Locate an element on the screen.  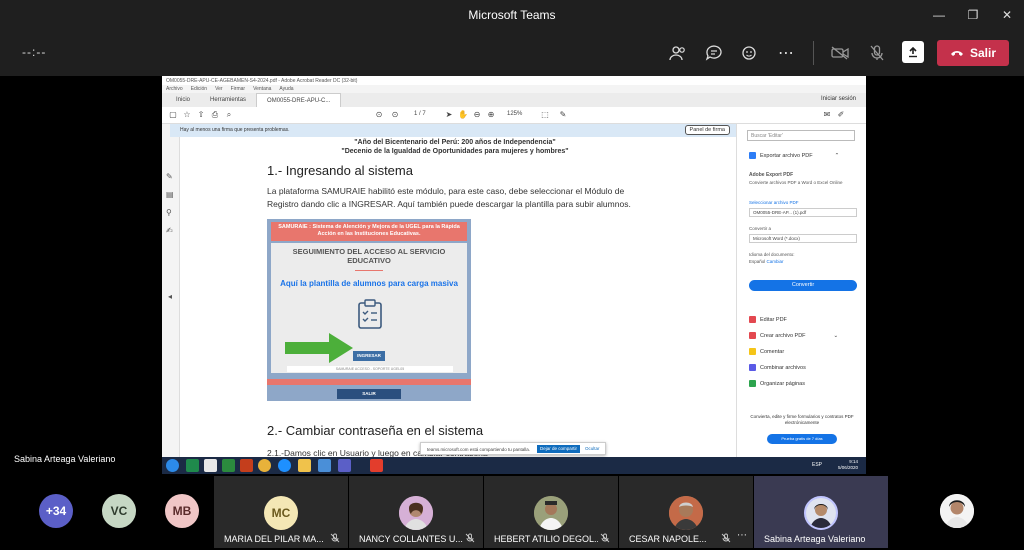
sign-in-link: Iniciar sesión is located at coordinates (838, 99).